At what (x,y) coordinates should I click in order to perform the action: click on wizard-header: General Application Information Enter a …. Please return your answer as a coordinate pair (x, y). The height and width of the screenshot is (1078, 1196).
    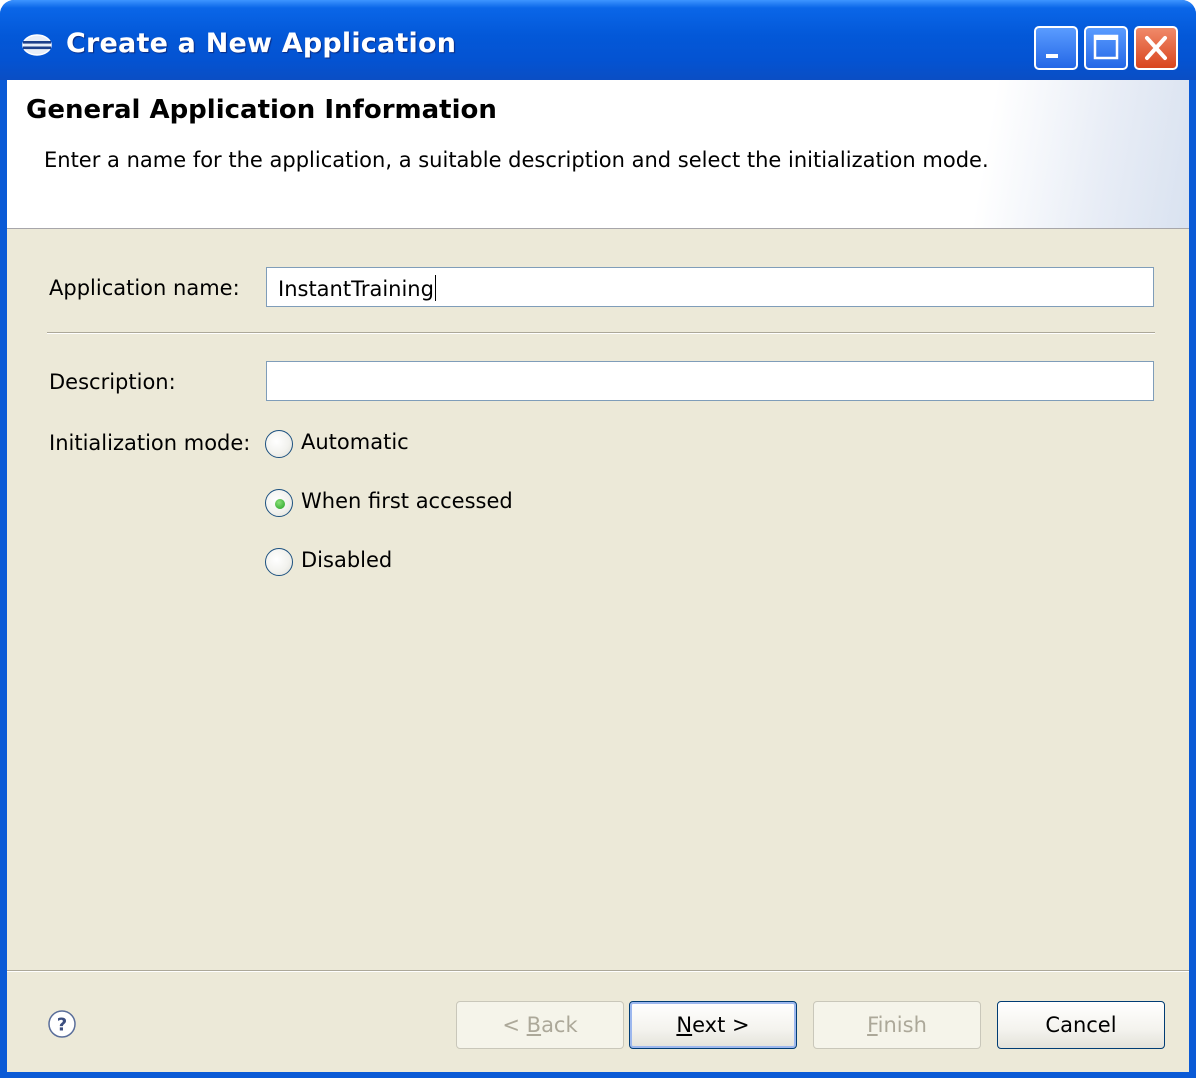
    Looking at the image, I should click on (598, 154).